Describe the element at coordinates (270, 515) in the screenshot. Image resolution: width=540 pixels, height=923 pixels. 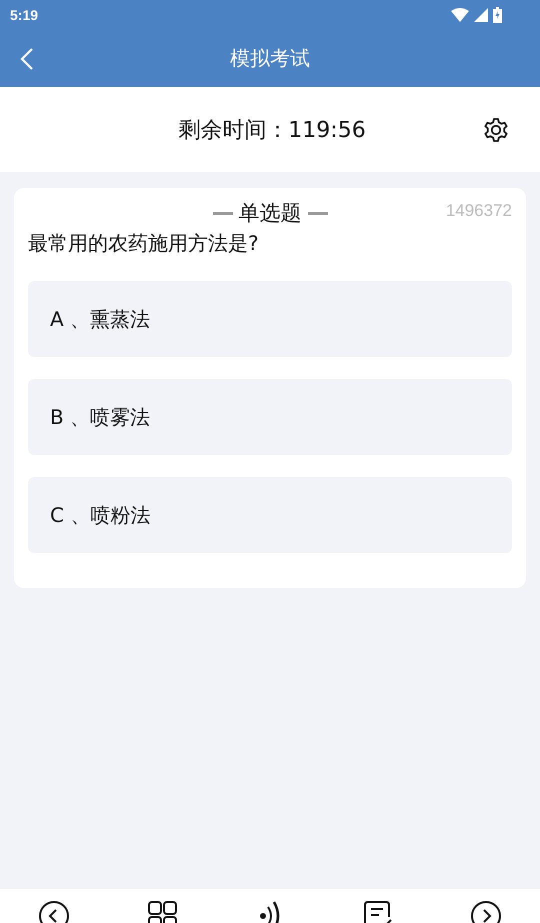
I see `answer-option: C 、喷粉法` at that location.